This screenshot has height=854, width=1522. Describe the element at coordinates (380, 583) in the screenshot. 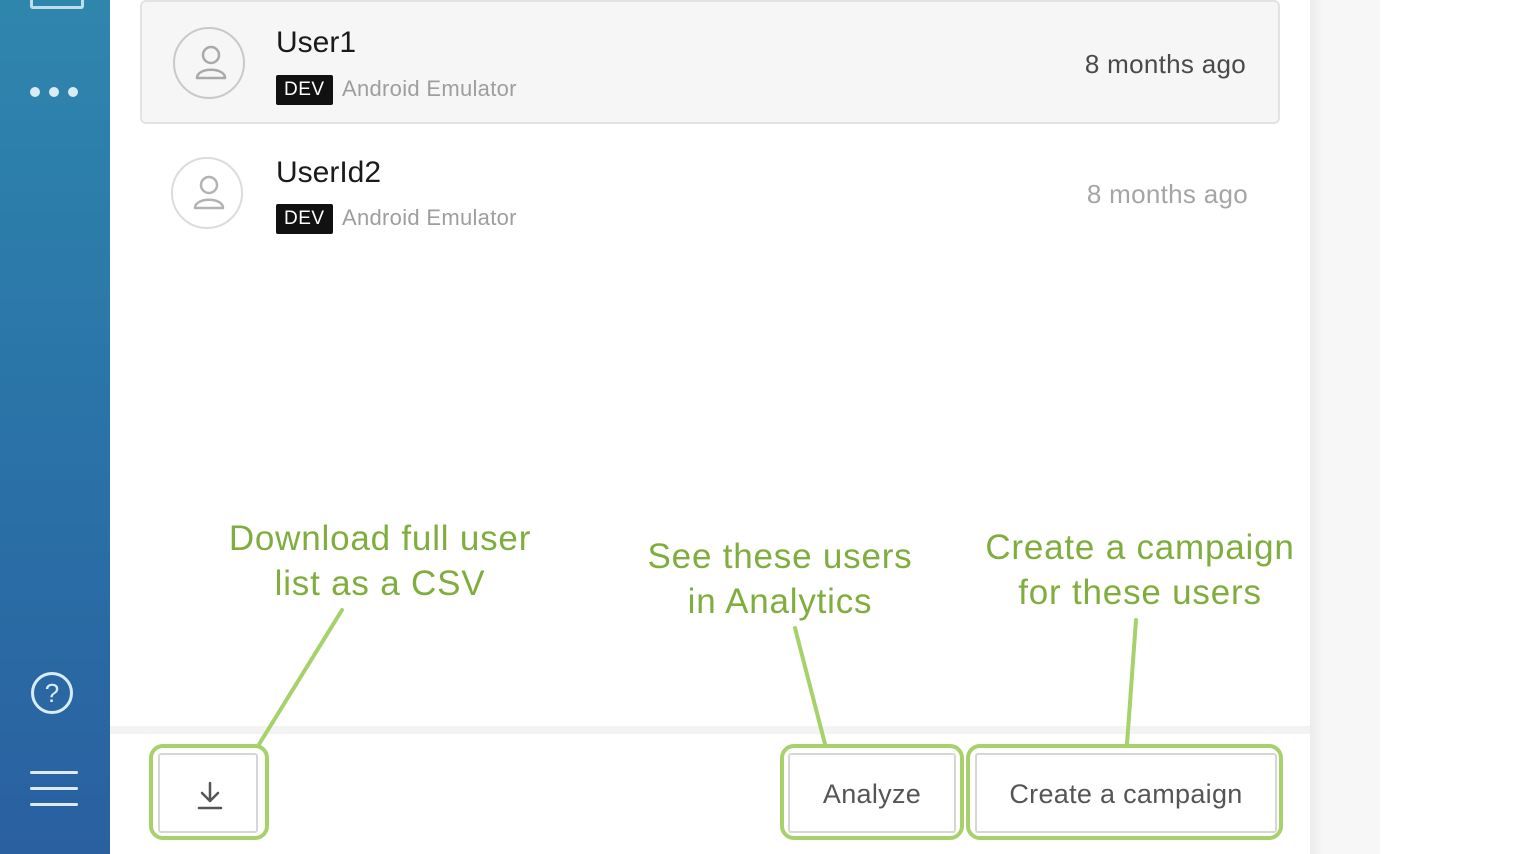

I see `callout-line: list as a CSV` at that location.